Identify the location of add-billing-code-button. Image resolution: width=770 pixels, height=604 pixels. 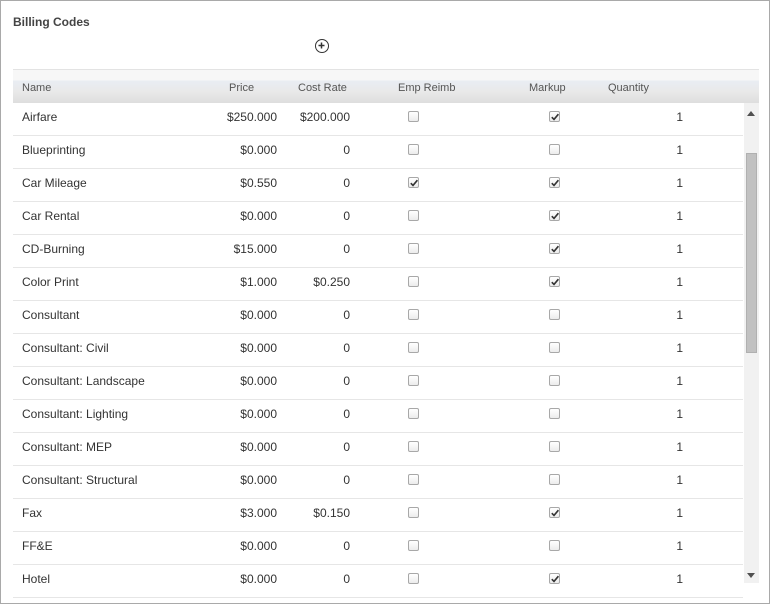
(322, 46).